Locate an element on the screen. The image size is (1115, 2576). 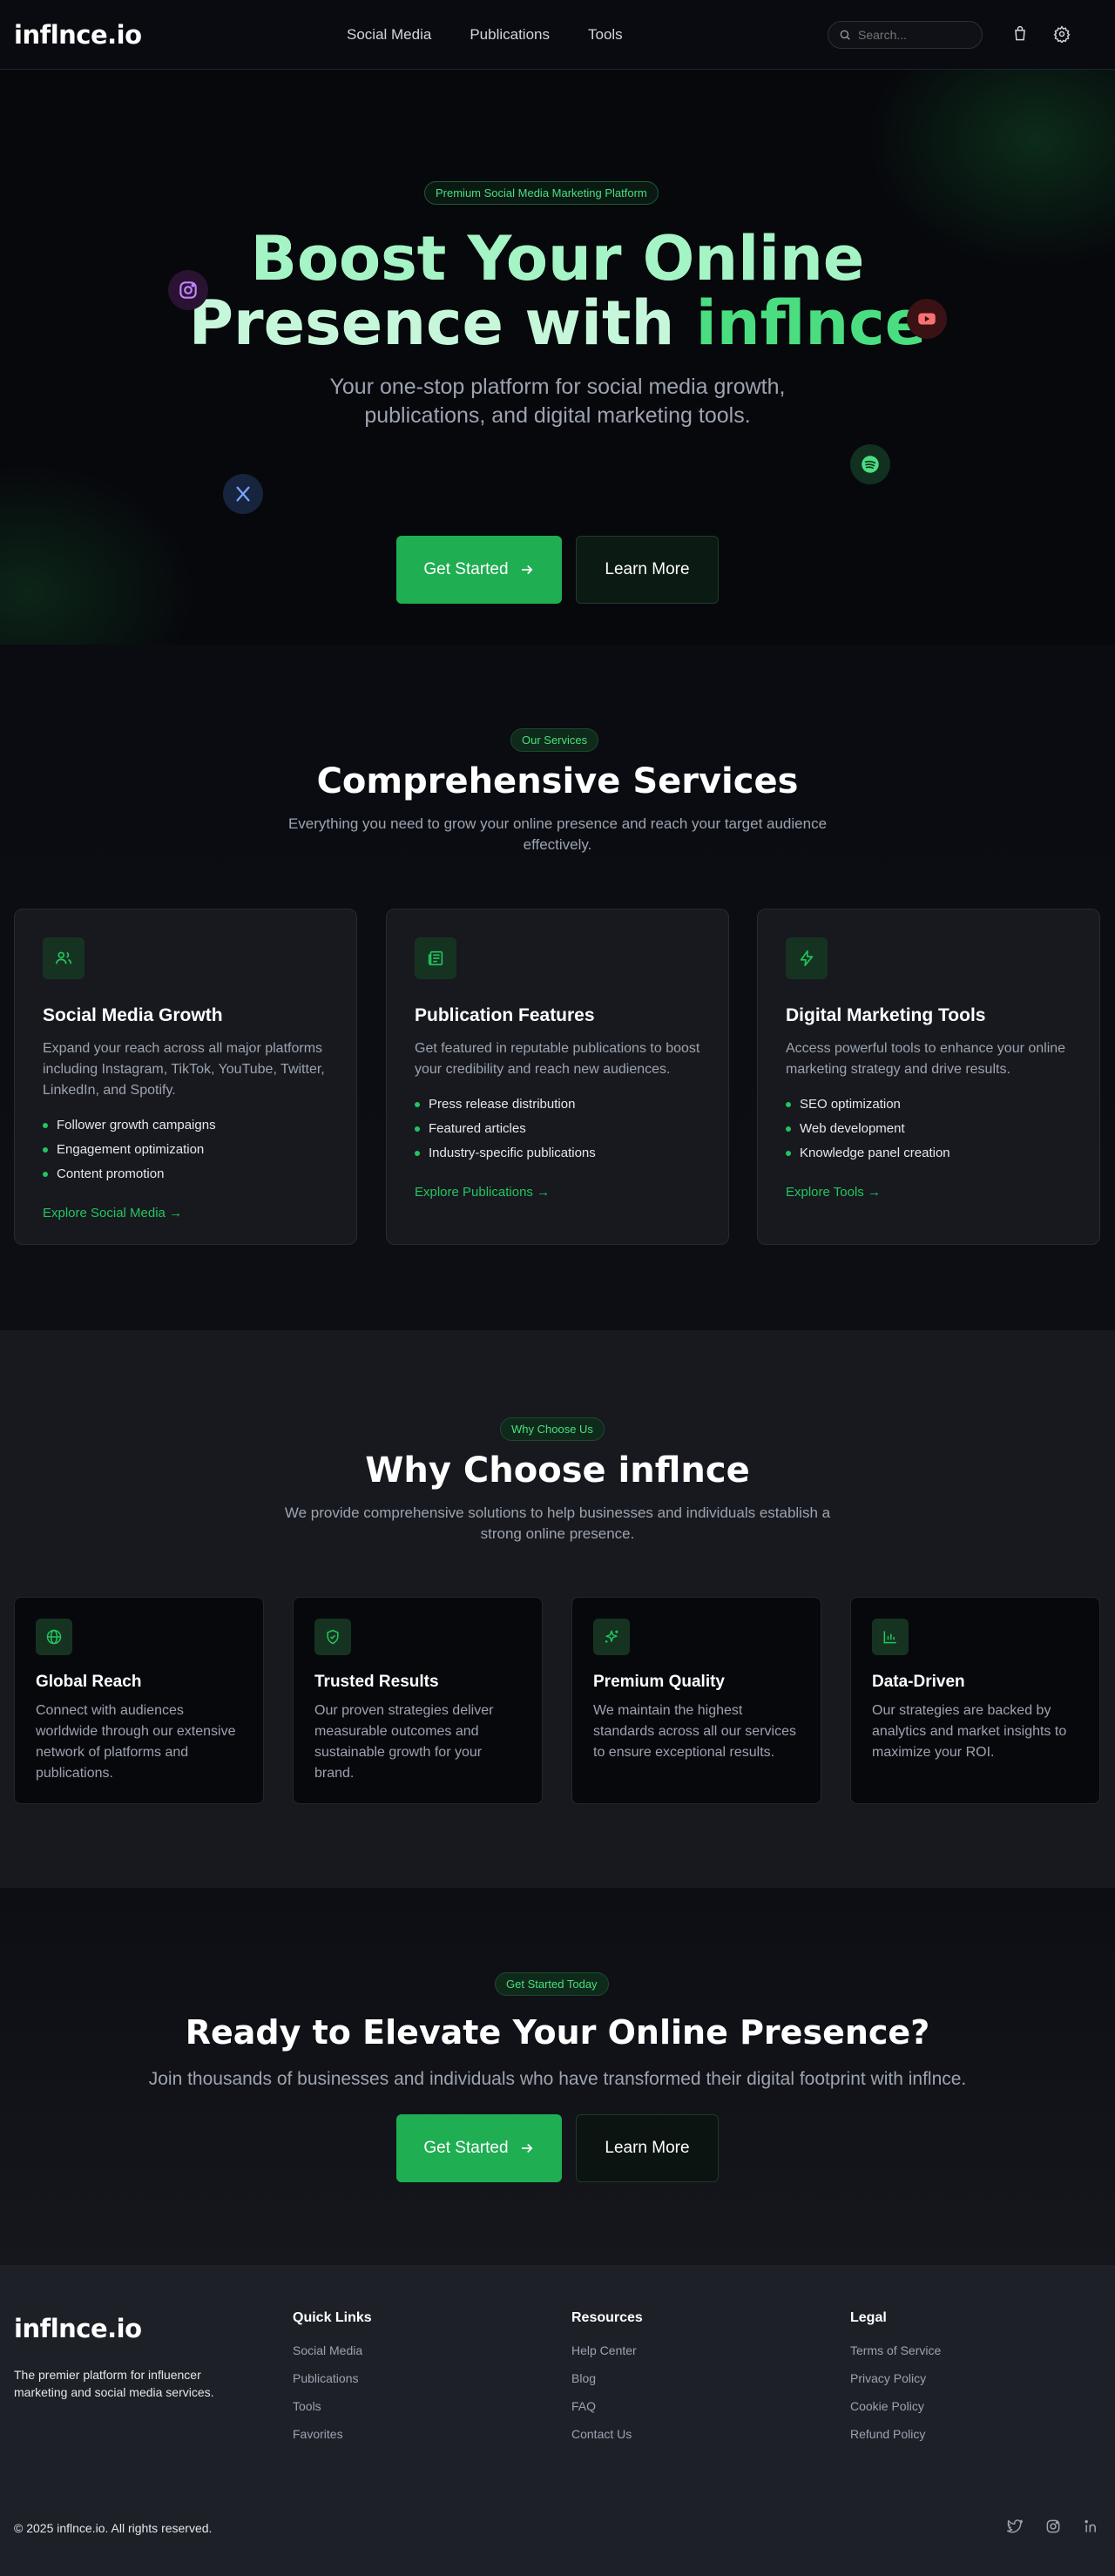
feature-label: Content promotion is located at coordinates (111, 1173).